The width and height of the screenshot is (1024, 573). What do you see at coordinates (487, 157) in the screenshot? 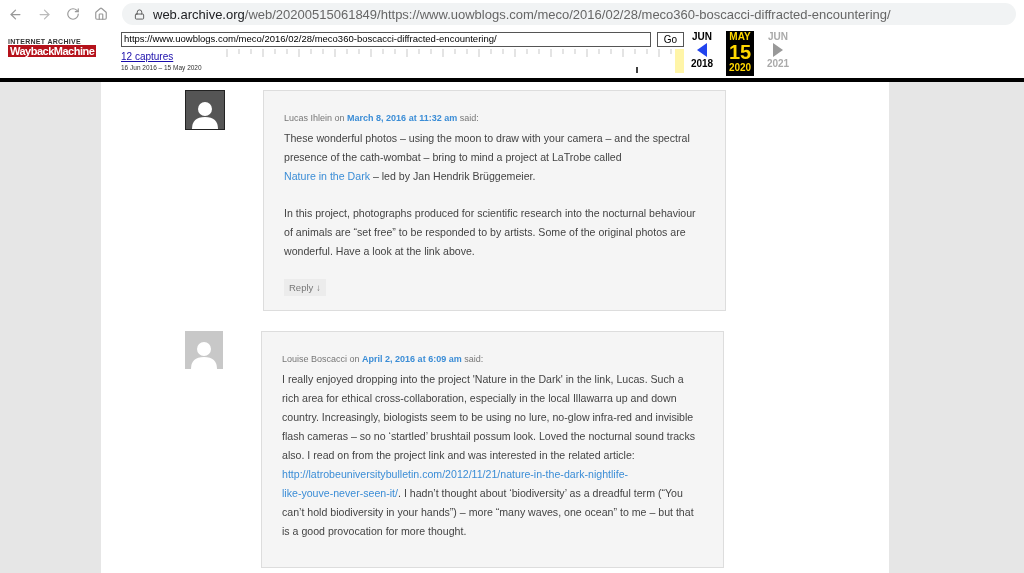
I see `comment-paragraph: These wonderful photos – using the moon to draw with your camera – and the spectral presence of the cath-wombat – bring to mind a project at LaTrobe called Nature in the Dark – led by Jan Hendrik Brüggemeier.` at bounding box center [487, 157].